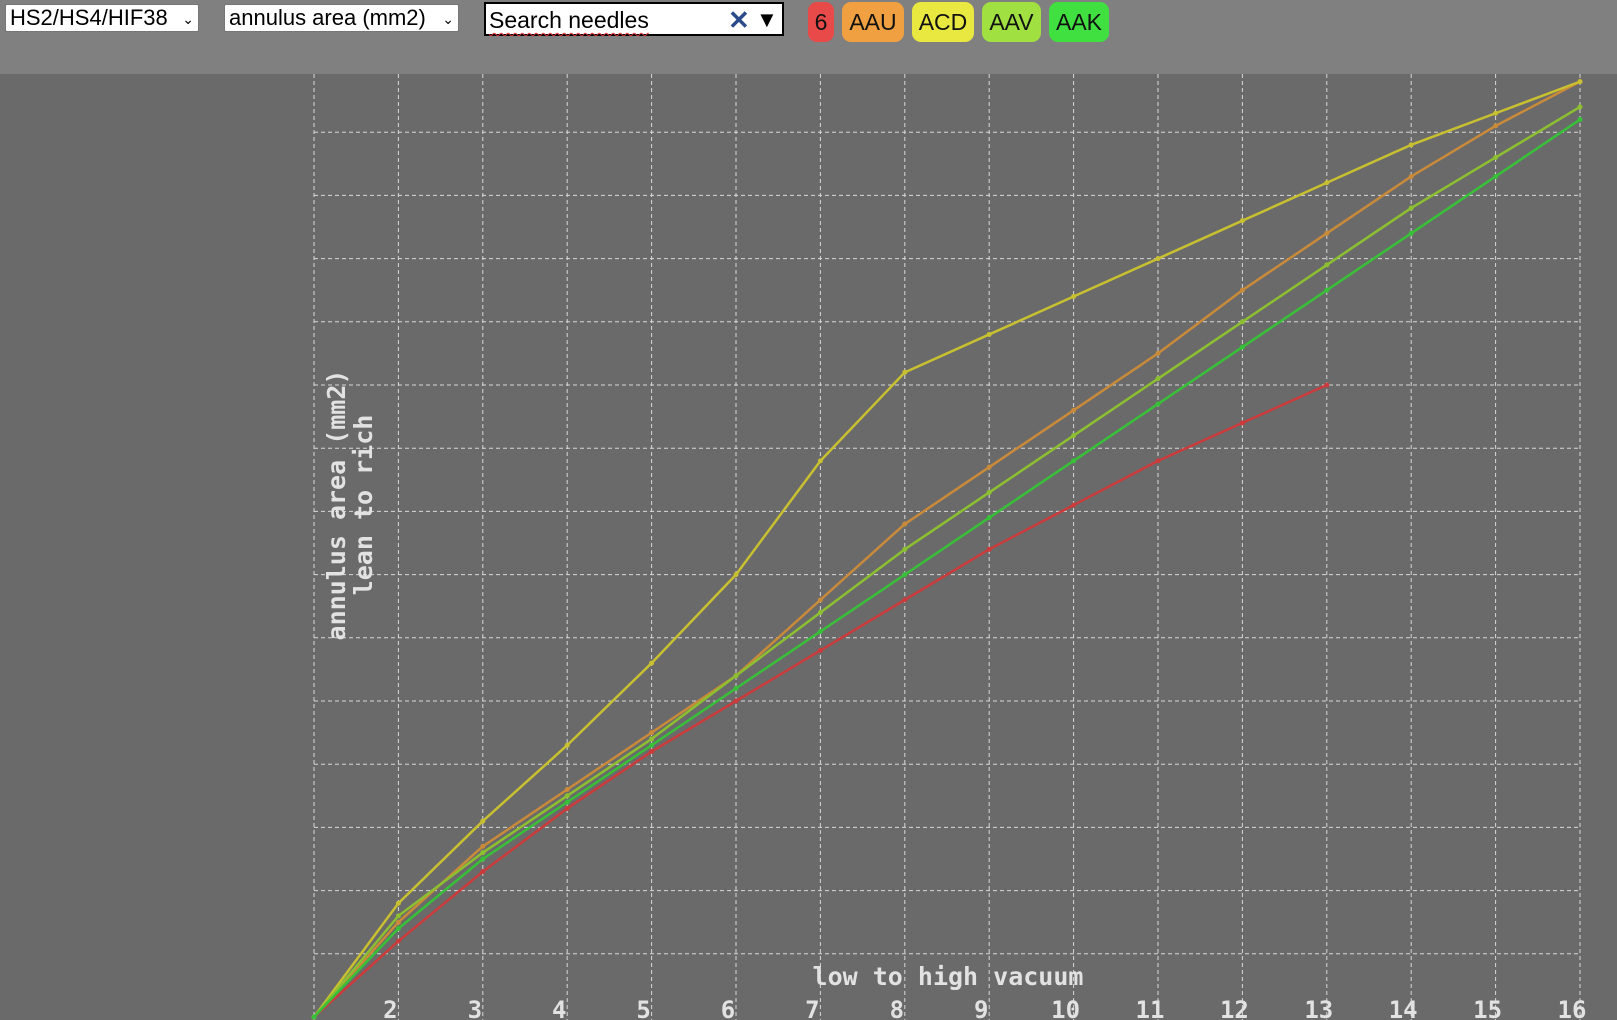  I want to click on x-tick-label: 9, so click(981, 1008).